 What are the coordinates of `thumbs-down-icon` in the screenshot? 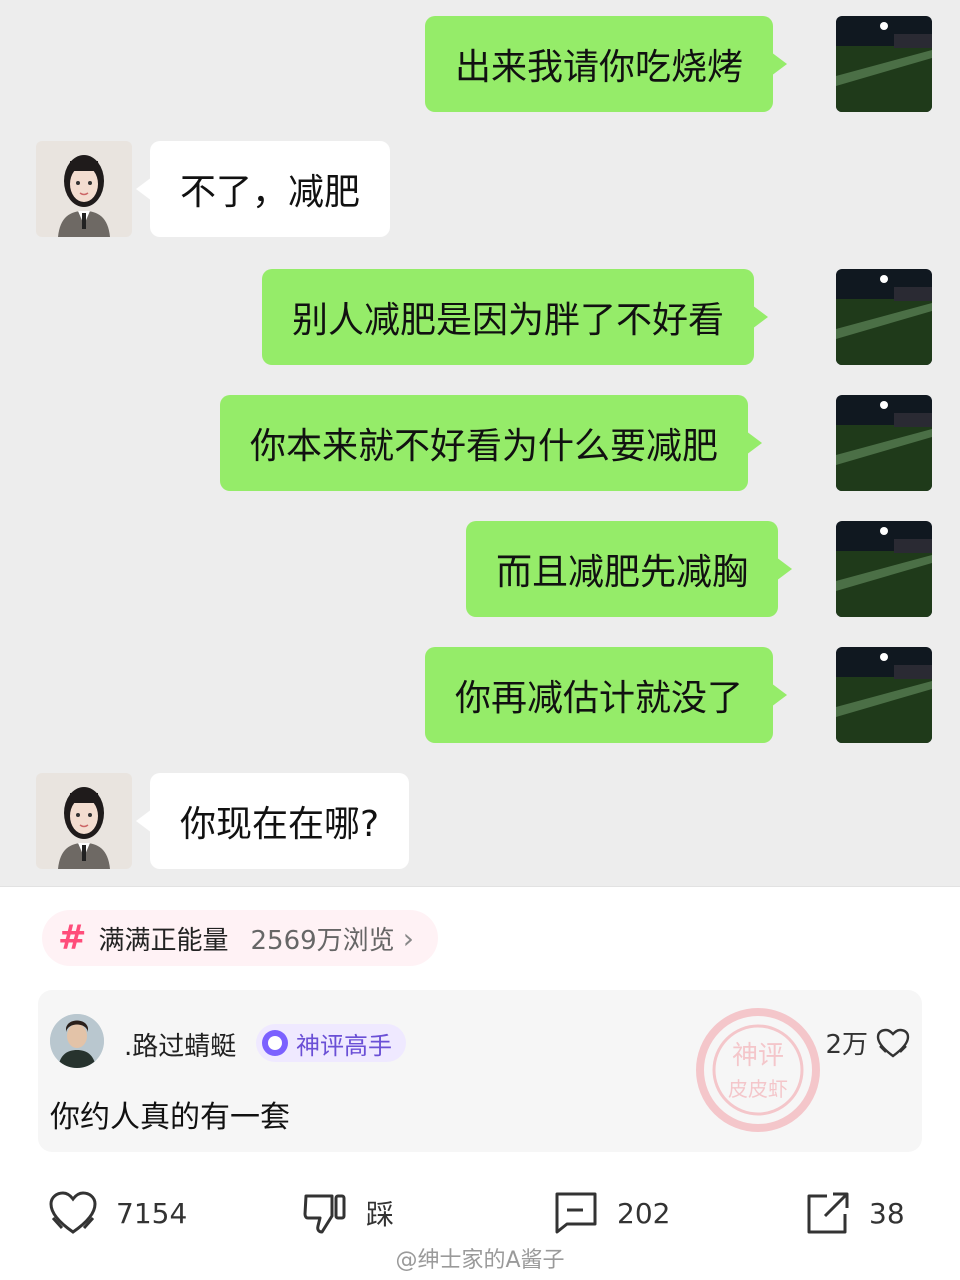 It's located at (324, 1214).